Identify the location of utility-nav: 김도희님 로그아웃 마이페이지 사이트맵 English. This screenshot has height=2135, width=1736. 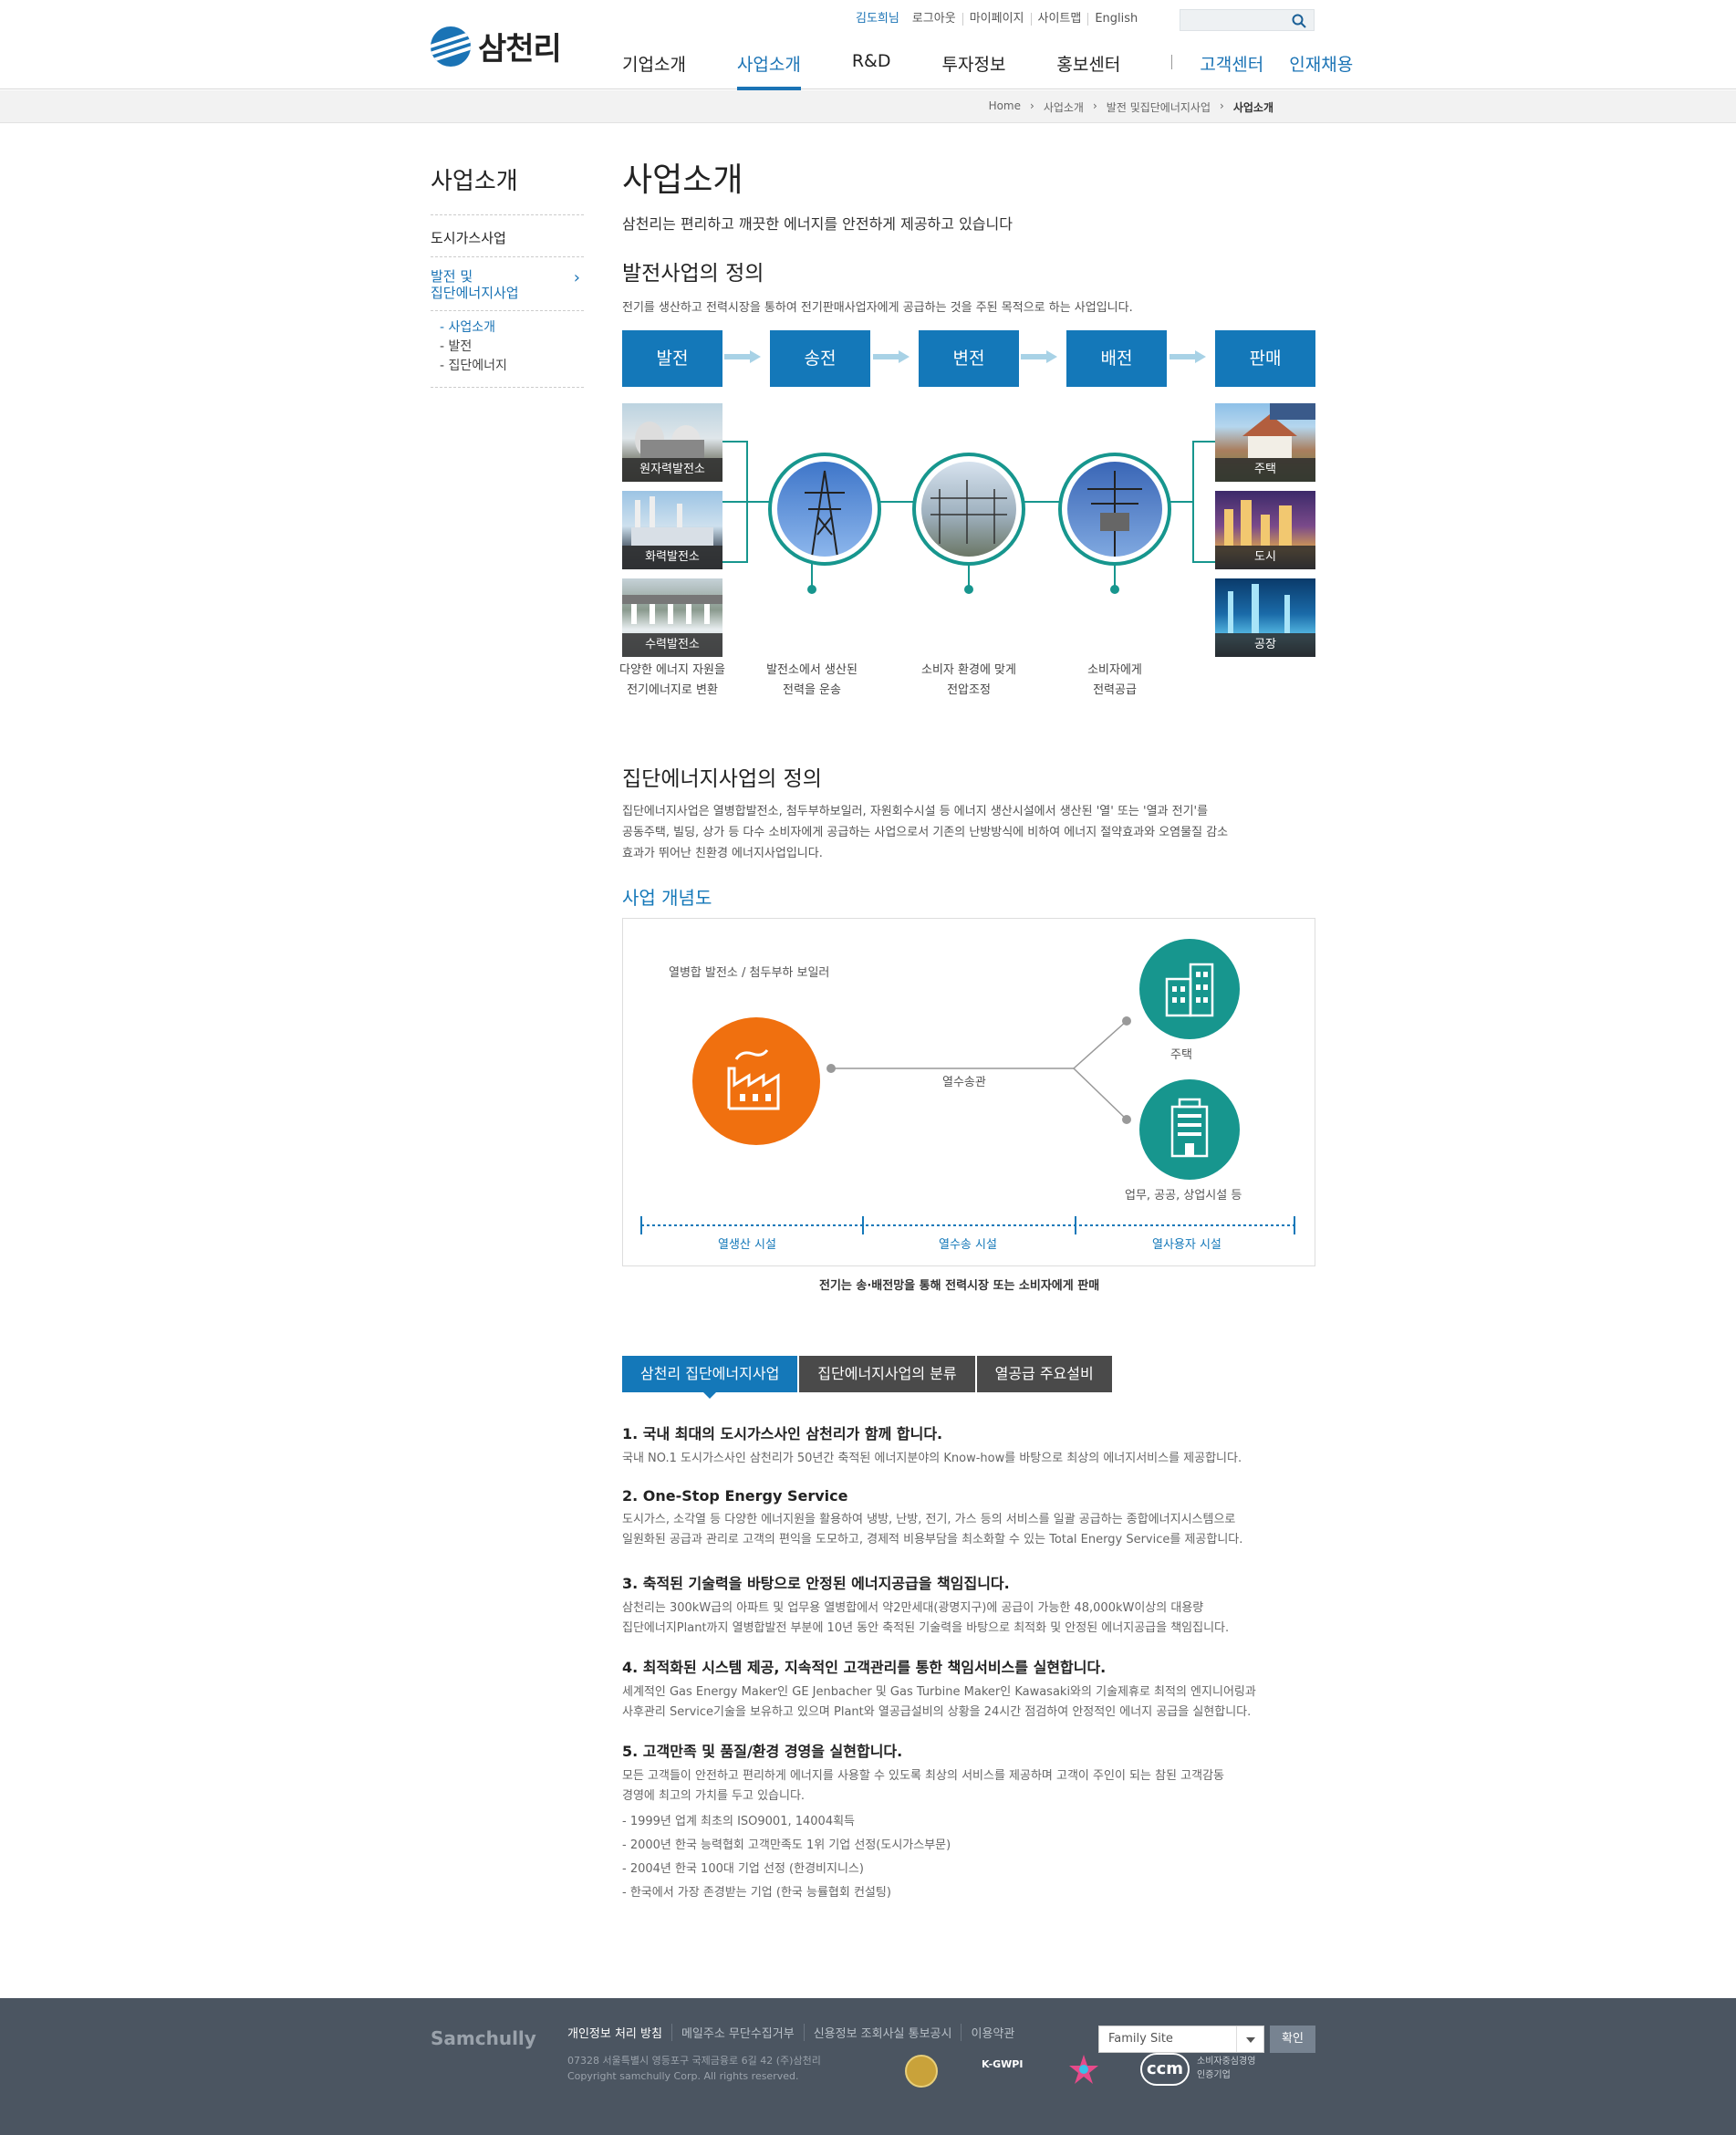
(1000, 20).